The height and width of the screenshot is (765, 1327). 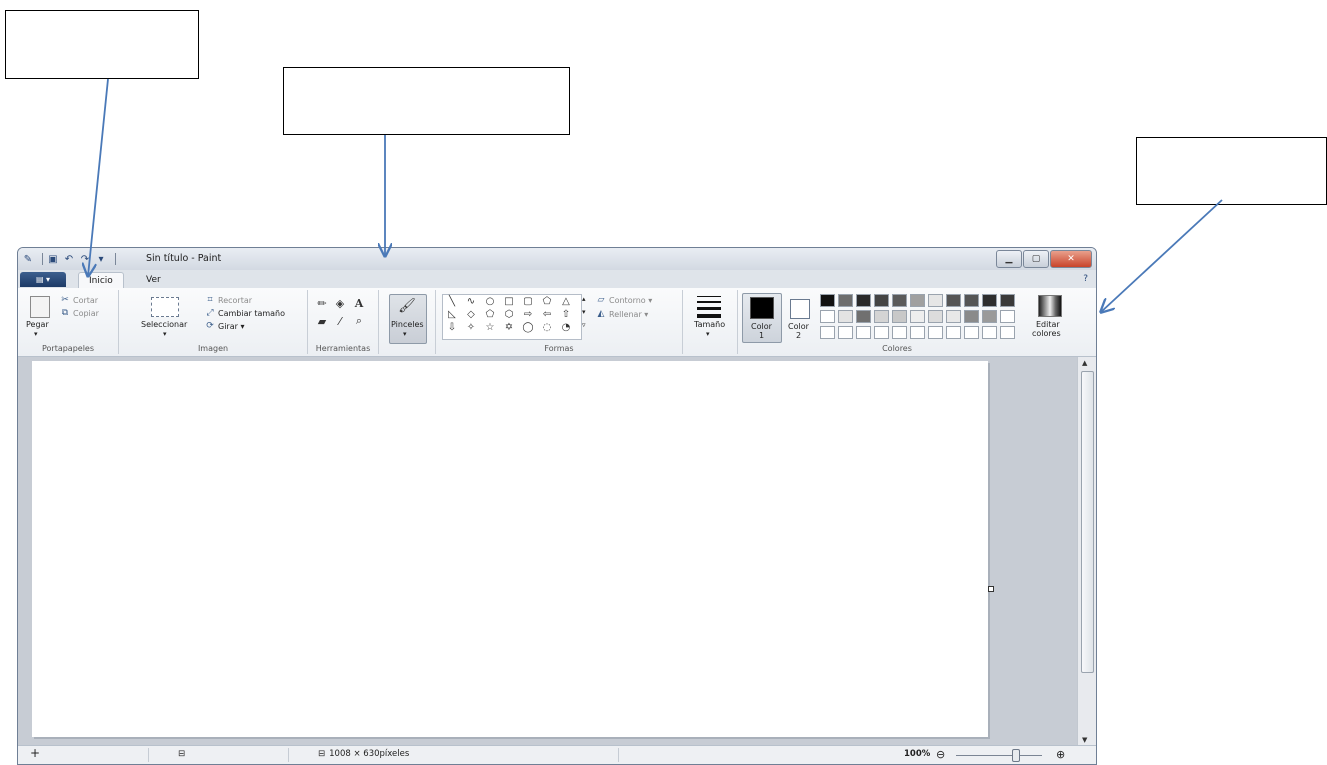 I want to click on paint-app-icon: ✎, so click(x=28, y=259).